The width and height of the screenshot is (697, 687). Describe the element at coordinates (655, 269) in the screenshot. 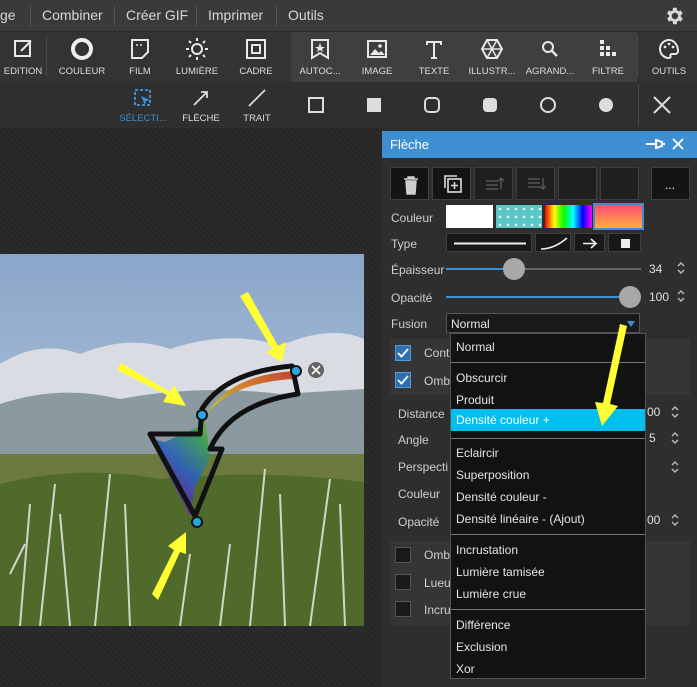

I see `epaisseur-value: 34` at that location.